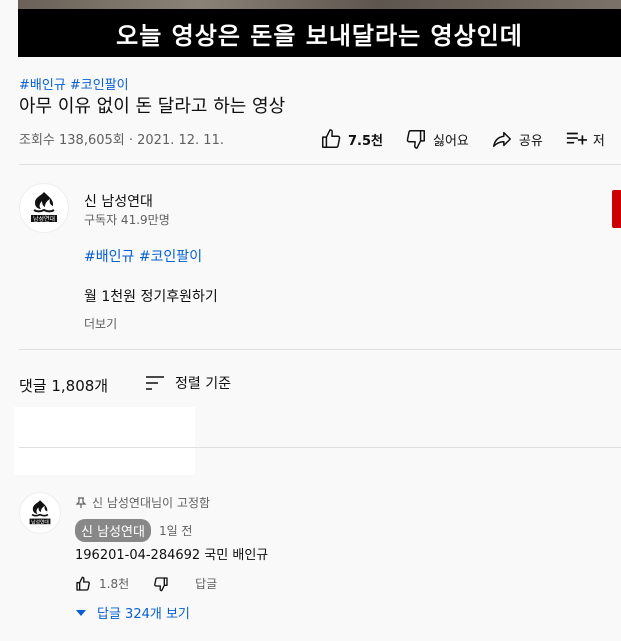  Describe the element at coordinates (176, 530) in the screenshot. I see `comment-time: 1일 전` at that location.